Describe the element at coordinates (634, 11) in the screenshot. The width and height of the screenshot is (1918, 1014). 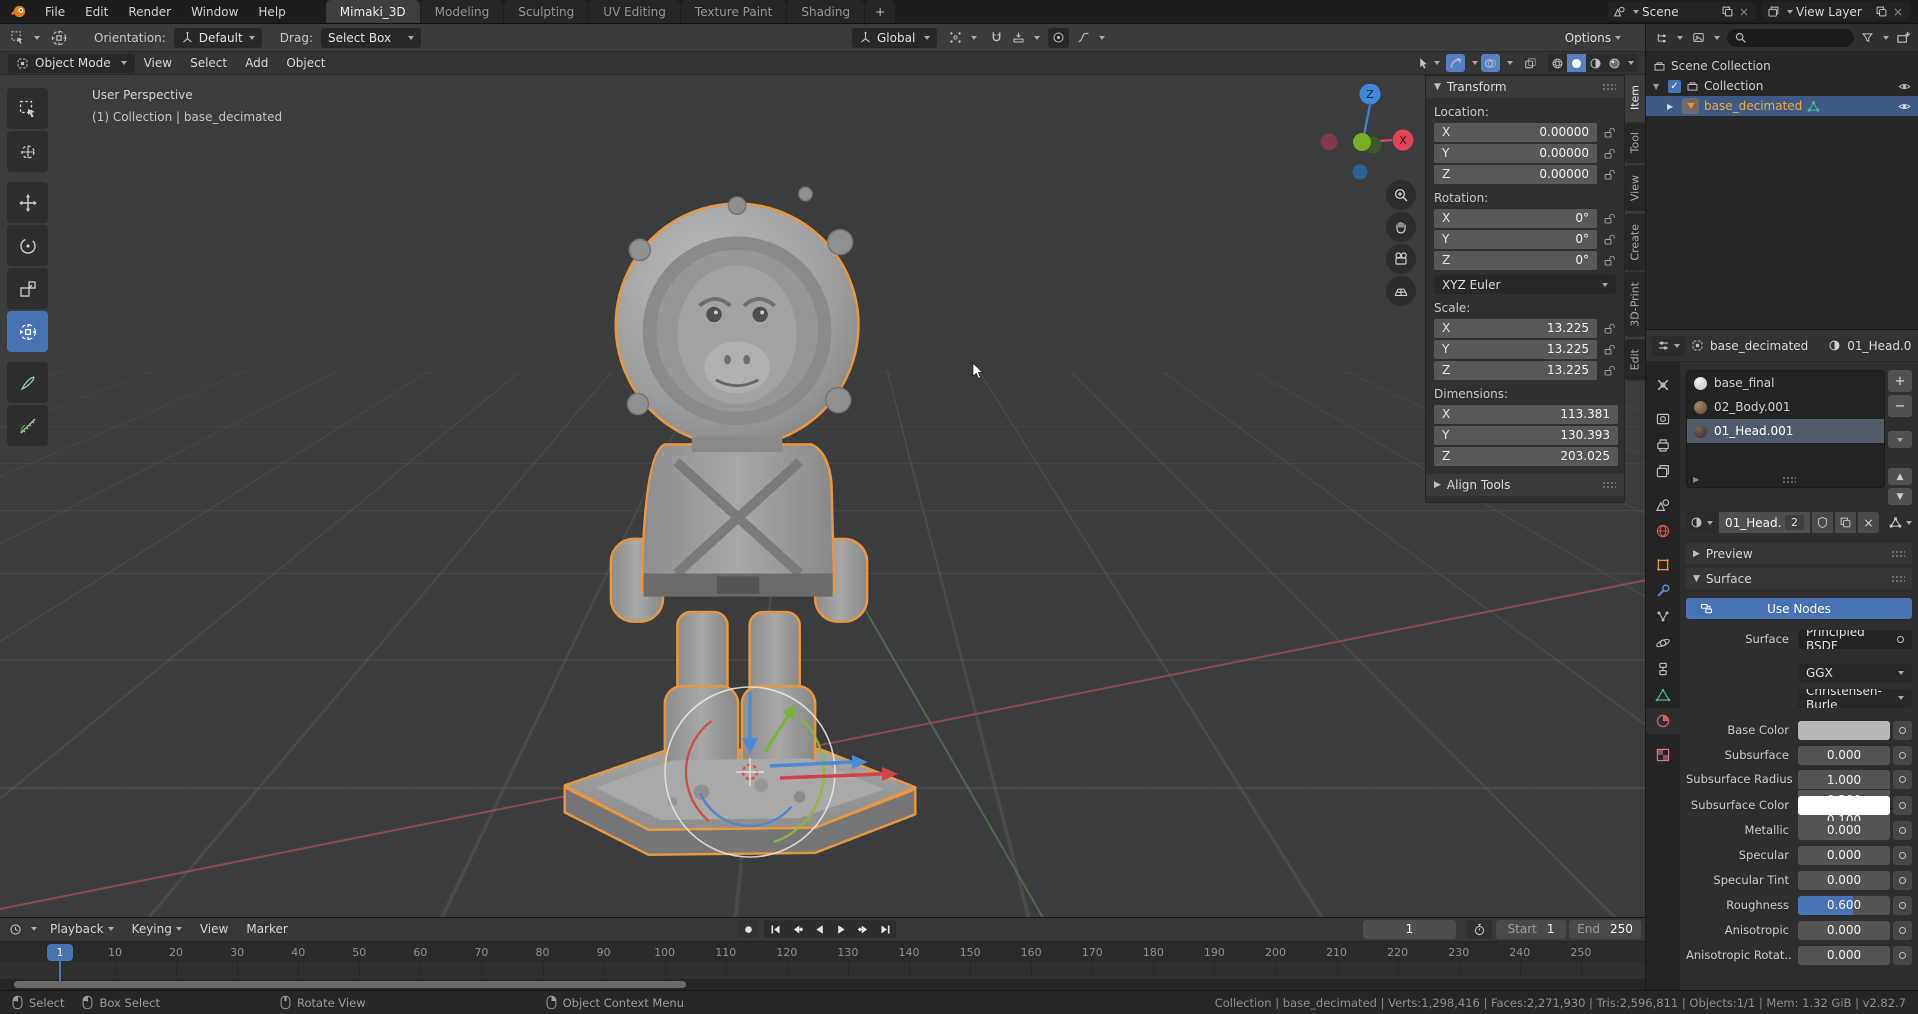
I see `workspace-tab-uv-editing: UV Editing` at that location.